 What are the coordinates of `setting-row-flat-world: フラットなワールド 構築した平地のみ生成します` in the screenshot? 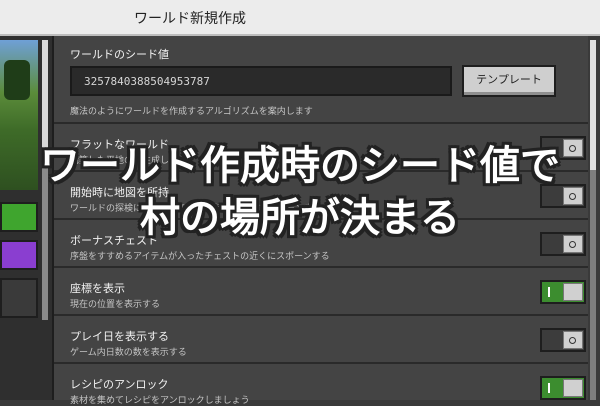 It's located at (321, 148).